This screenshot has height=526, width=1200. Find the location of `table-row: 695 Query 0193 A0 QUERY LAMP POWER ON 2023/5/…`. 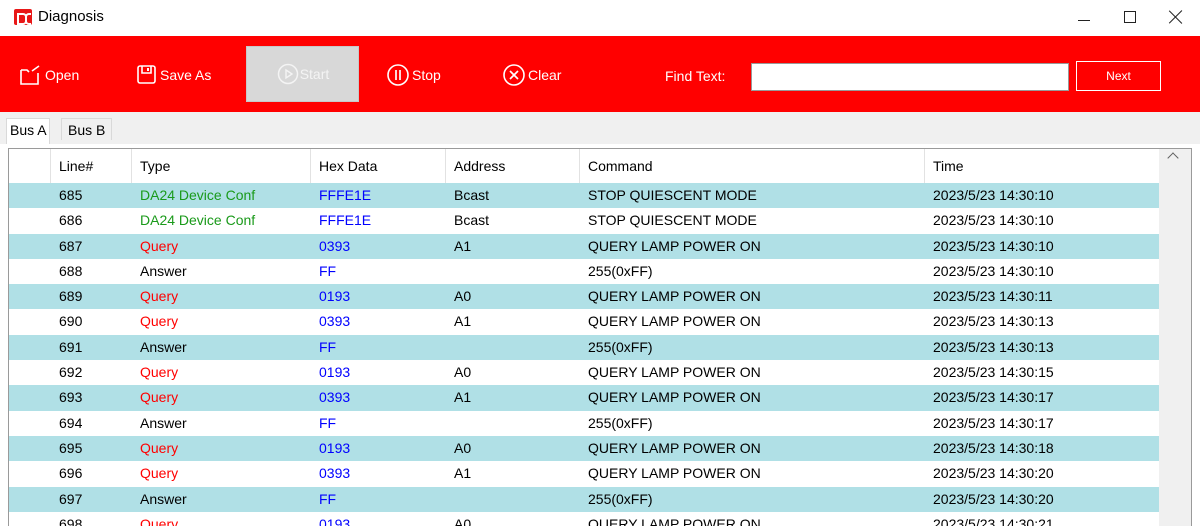

table-row: 695 Query 0193 A0 QUERY LAMP POWER ON 2023/5/… is located at coordinates (584, 448).